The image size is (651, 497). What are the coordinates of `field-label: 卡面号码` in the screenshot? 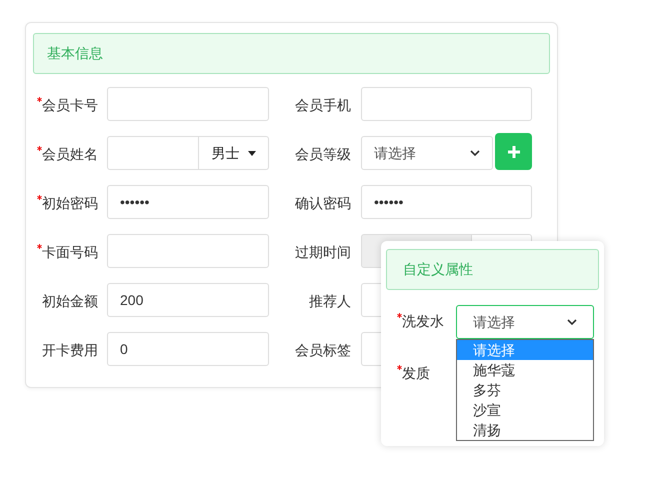 It's located at (70, 252).